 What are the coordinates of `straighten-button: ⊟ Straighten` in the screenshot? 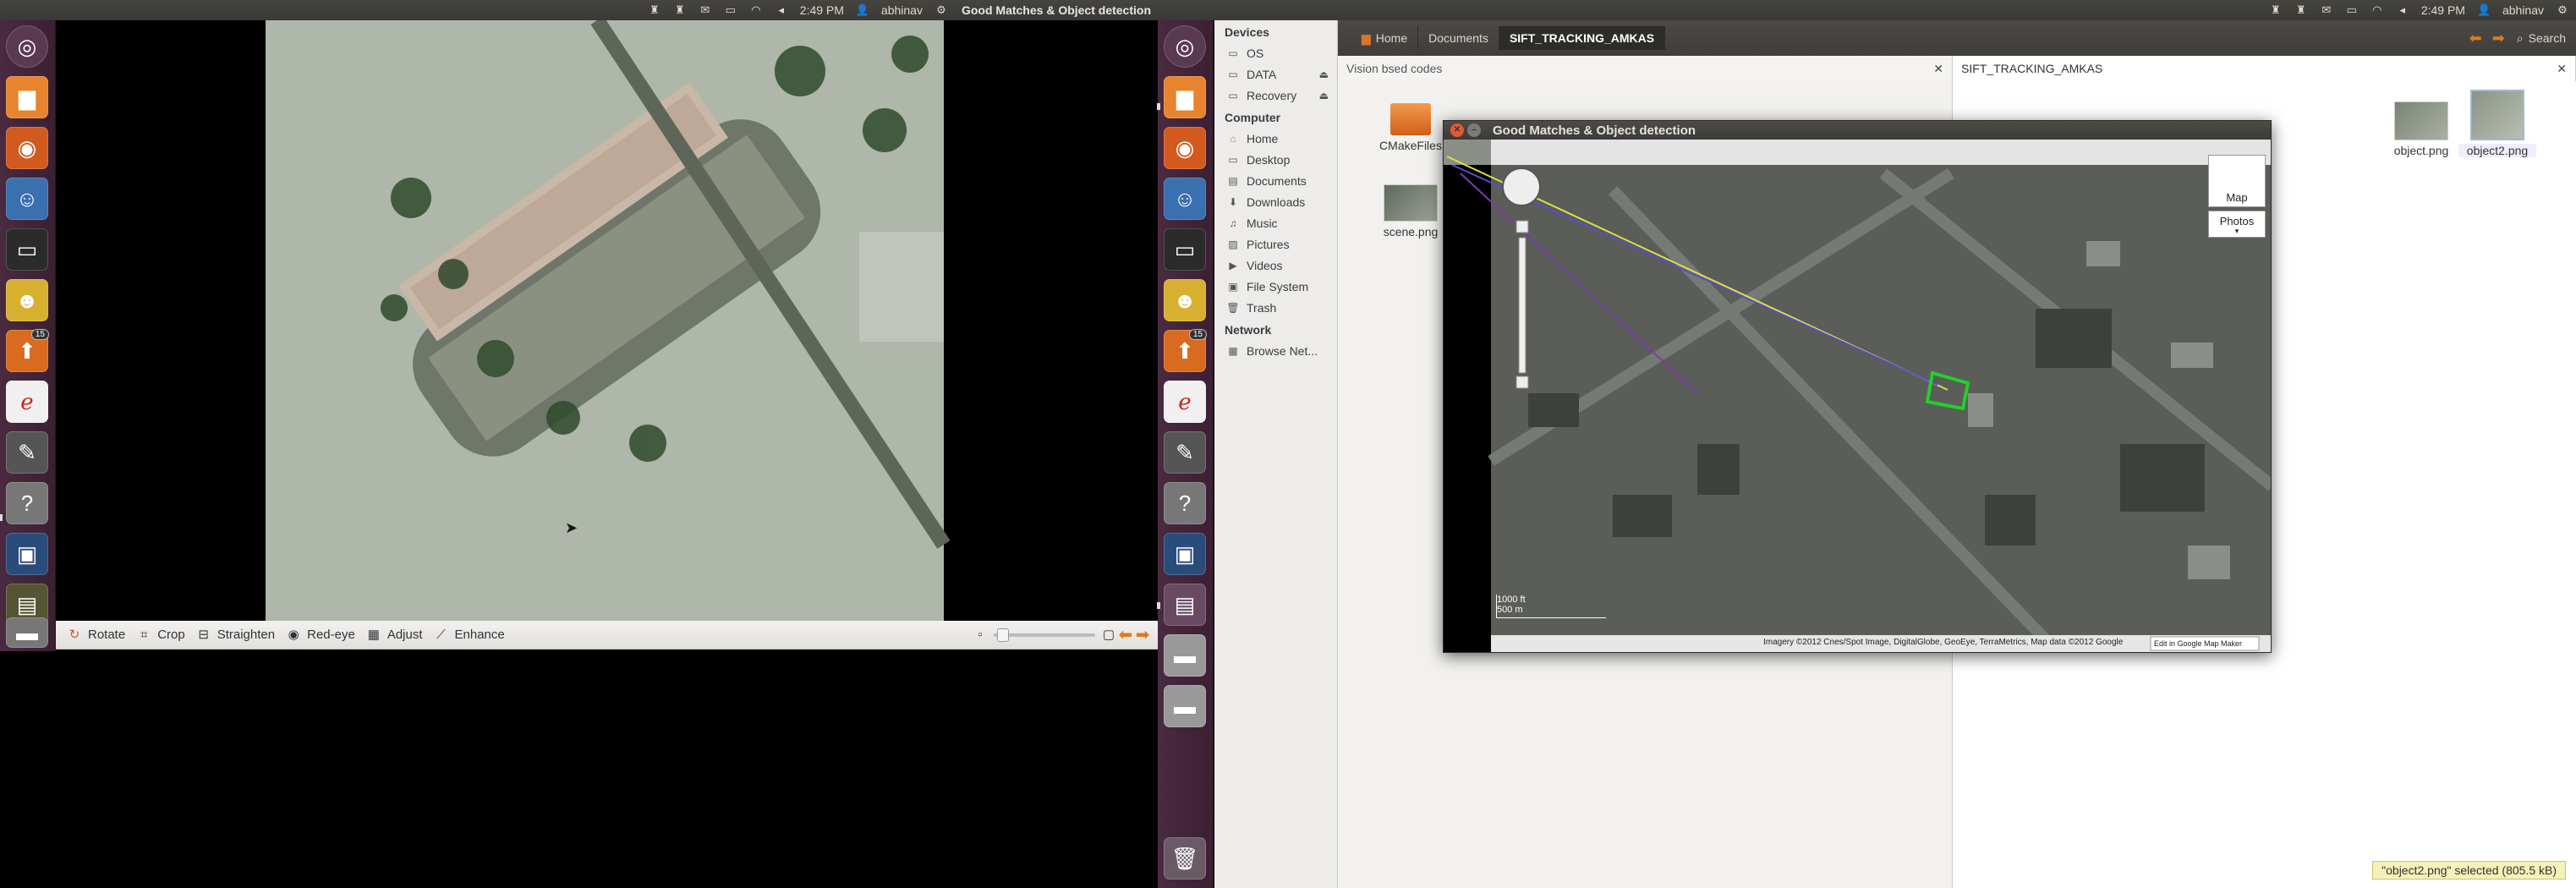 It's located at (235, 635).